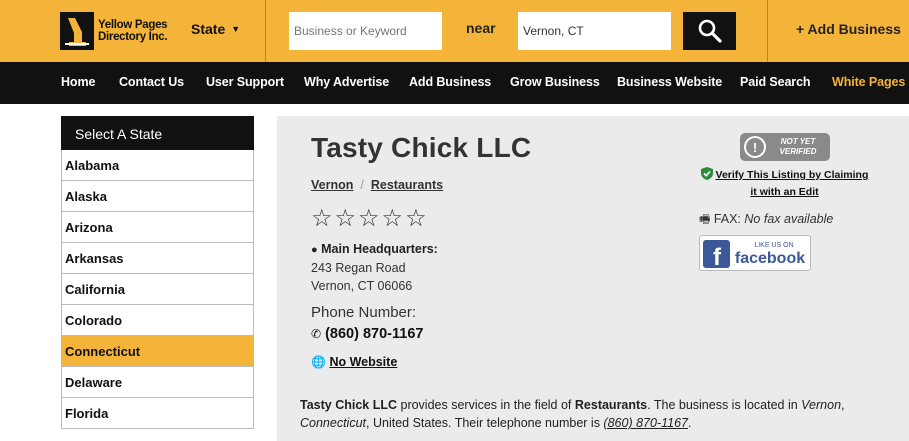 The image size is (909, 441). I want to click on phone-icon: ✆, so click(316, 334).